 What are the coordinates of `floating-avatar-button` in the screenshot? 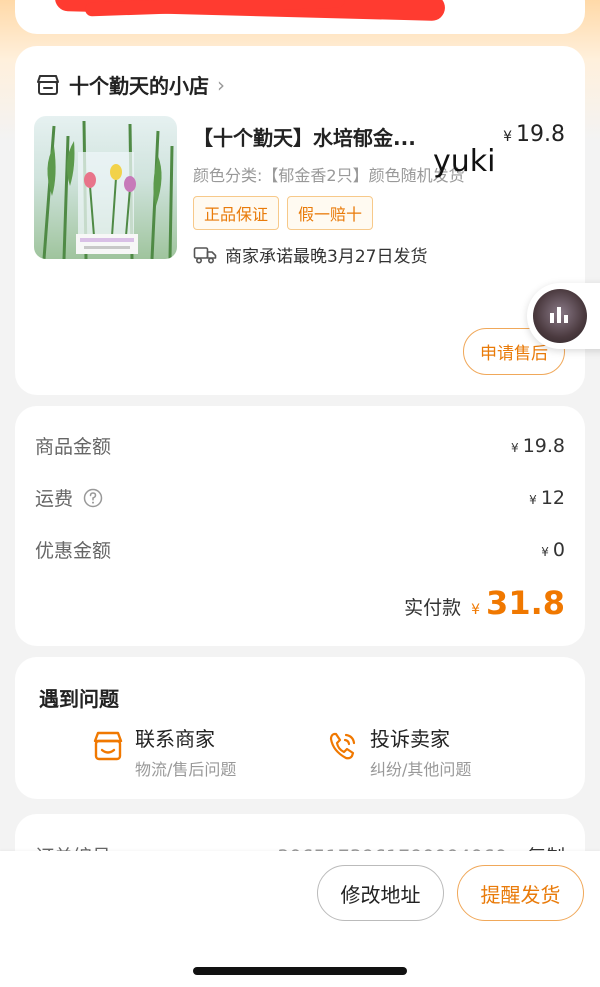 It's located at (563, 316).